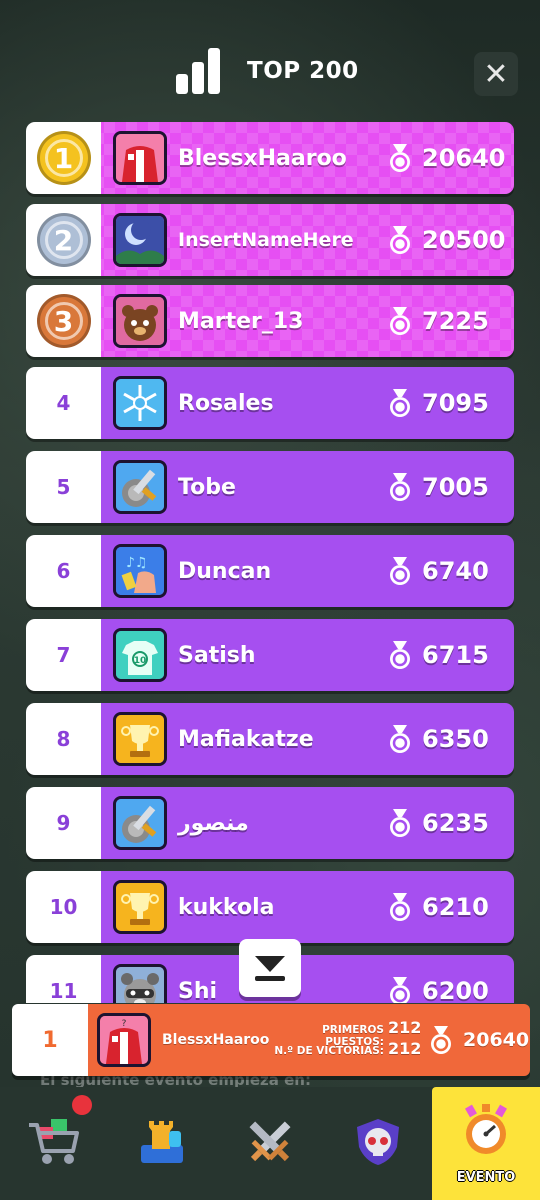 This screenshot has height=1200, width=540. Describe the element at coordinates (270, 655) in the screenshot. I see `leaderboard-row: 7 10 Satish 6715` at that location.